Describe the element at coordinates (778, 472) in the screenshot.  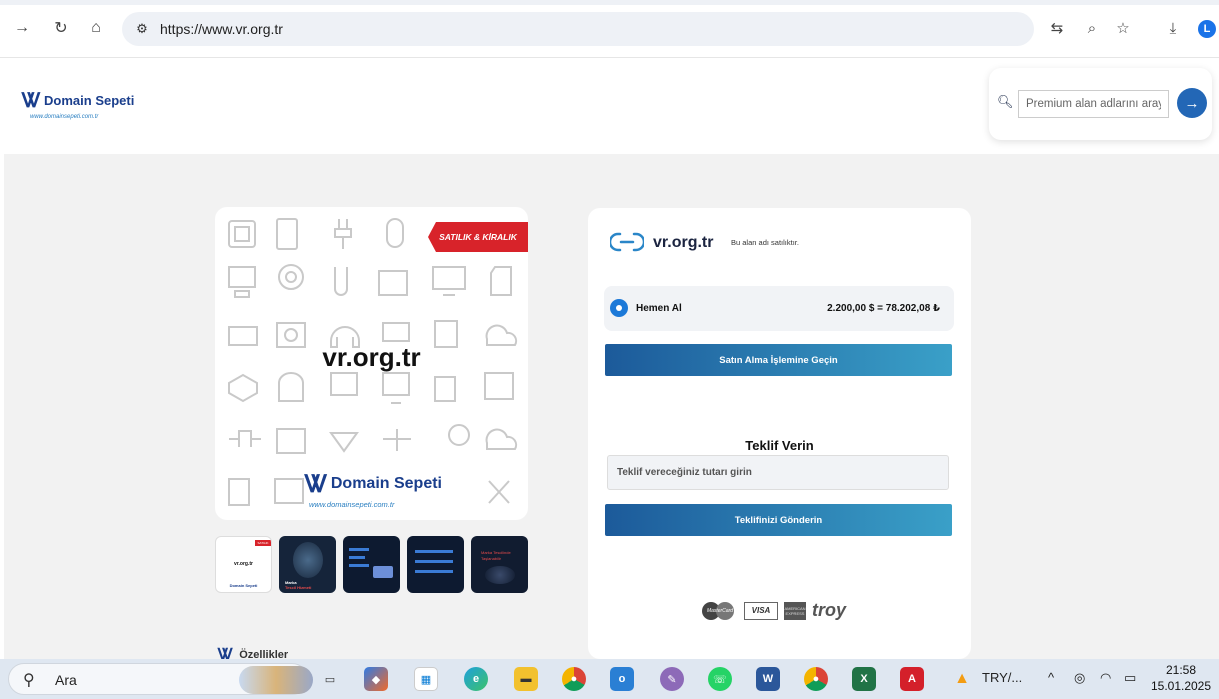
I see `offer-amount-input` at that location.